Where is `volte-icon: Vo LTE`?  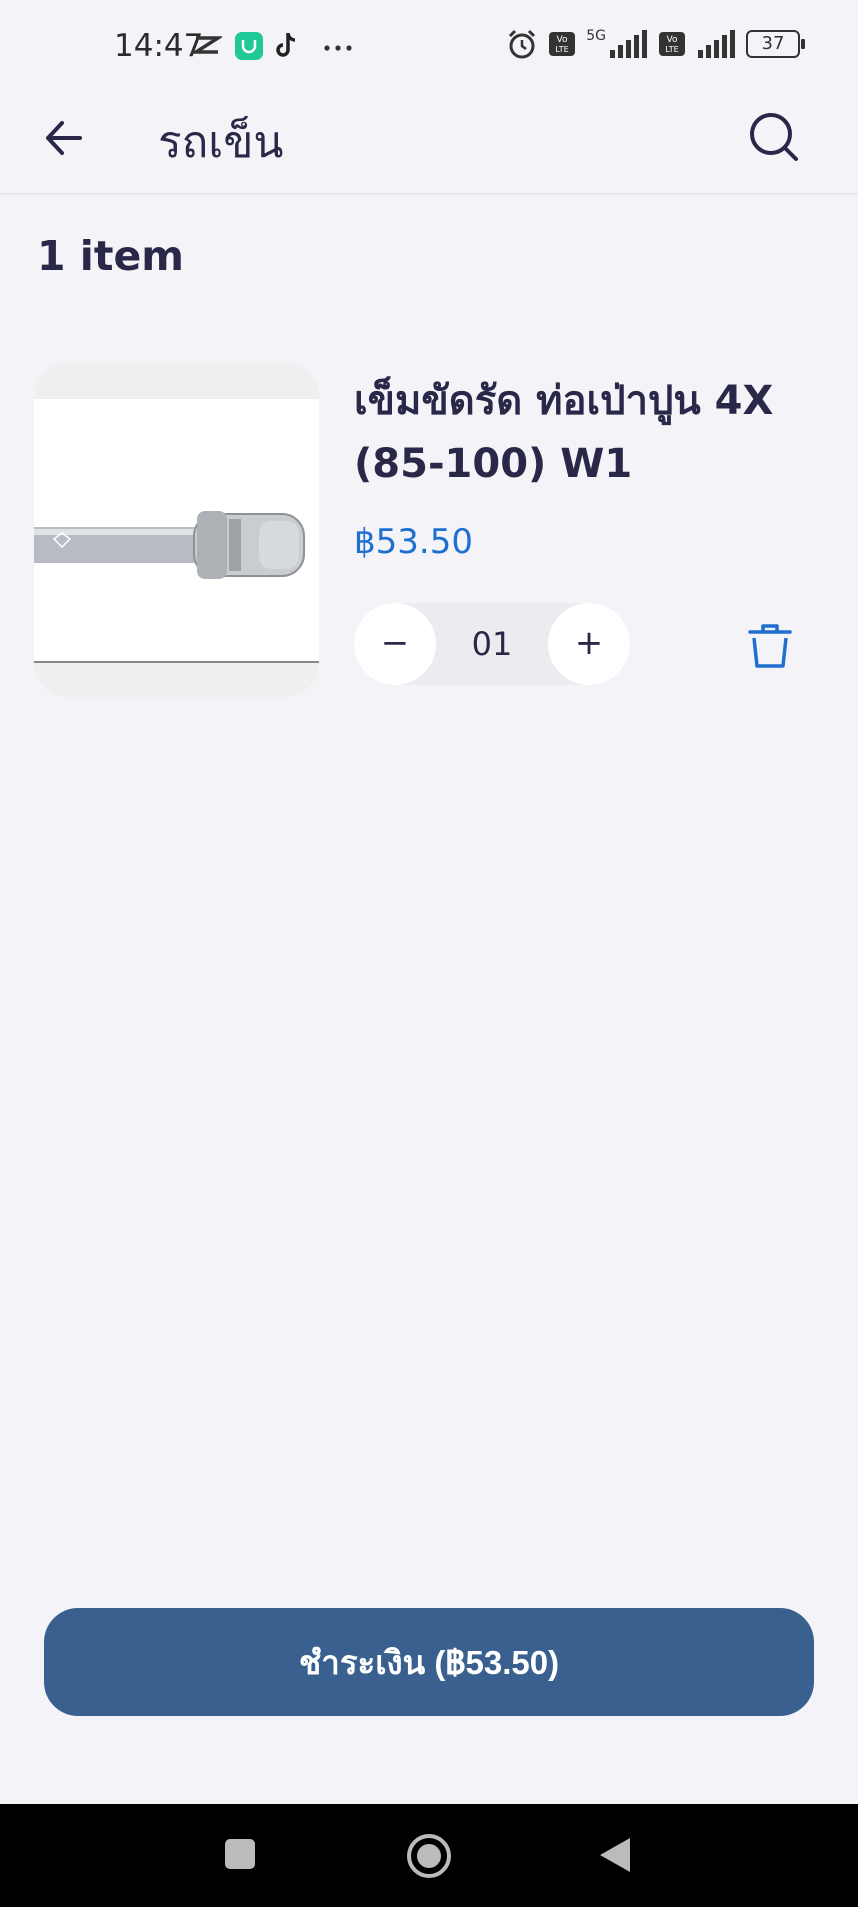 volte-icon: Vo LTE is located at coordinates (562, 44).